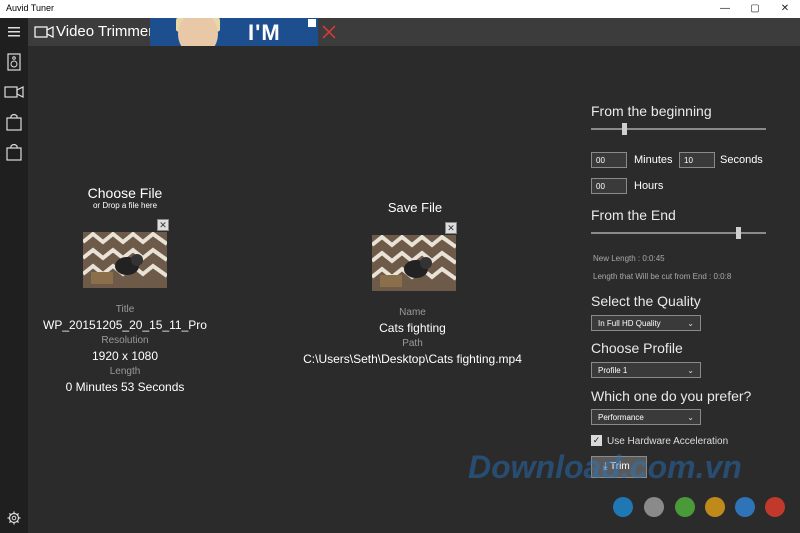  Describe the element at coordinates (725, 9) in the screenshot. I see `minimize-button: —` at that location.